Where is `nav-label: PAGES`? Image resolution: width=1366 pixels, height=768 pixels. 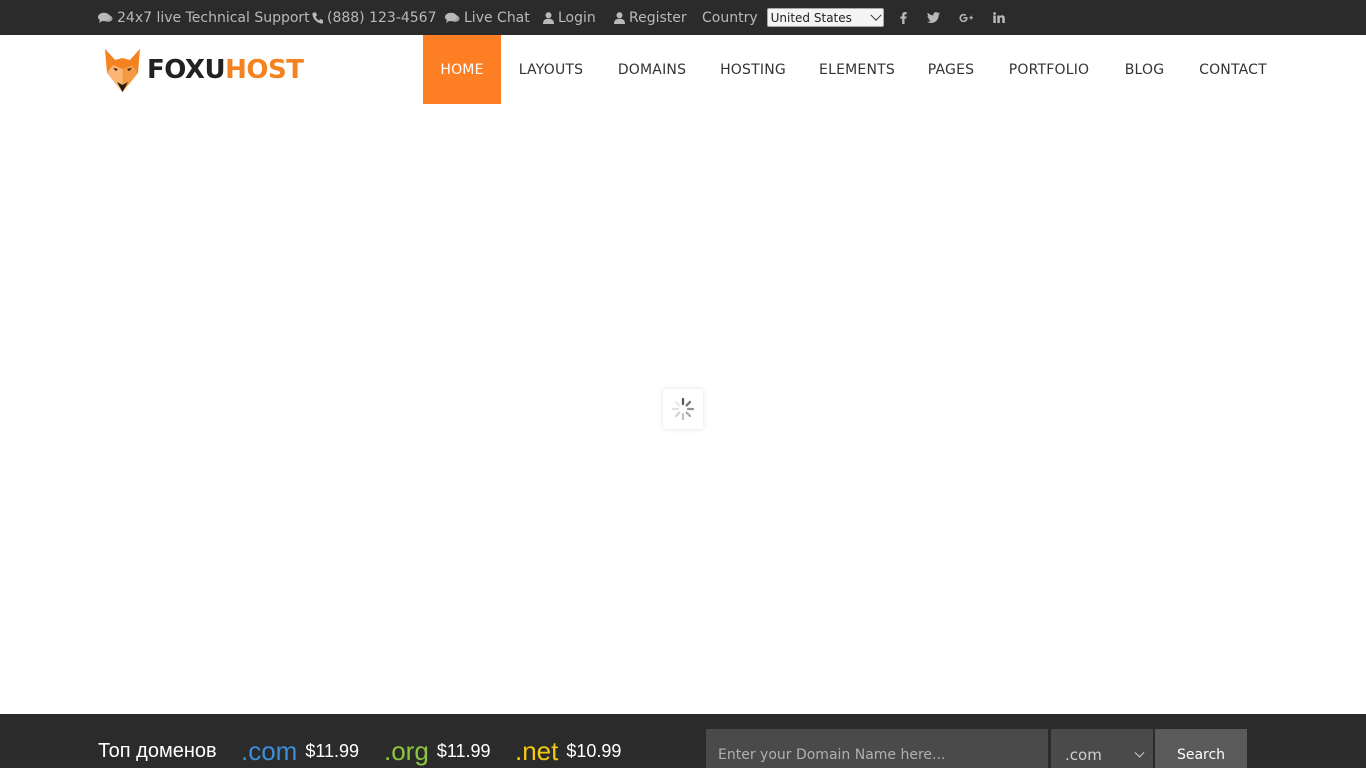 nav-label: PAGES is located at coordinates (951, 69).